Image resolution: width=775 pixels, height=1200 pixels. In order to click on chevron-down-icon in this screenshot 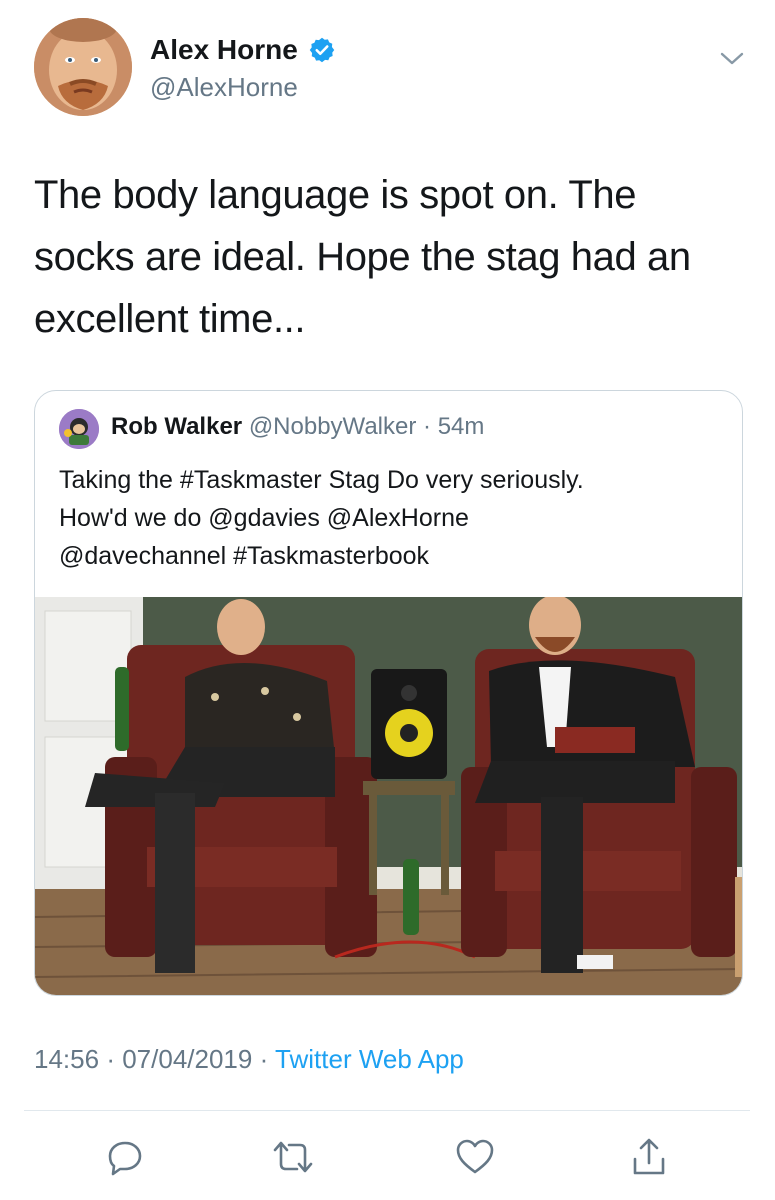, I will do `click(732, 58)`.